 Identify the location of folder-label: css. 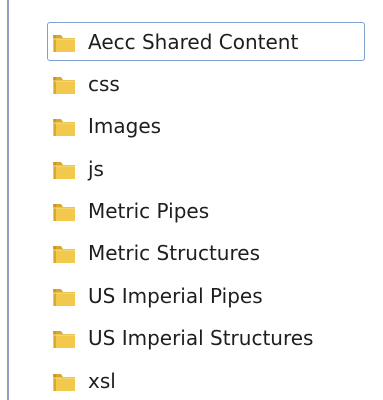
(104, 83).